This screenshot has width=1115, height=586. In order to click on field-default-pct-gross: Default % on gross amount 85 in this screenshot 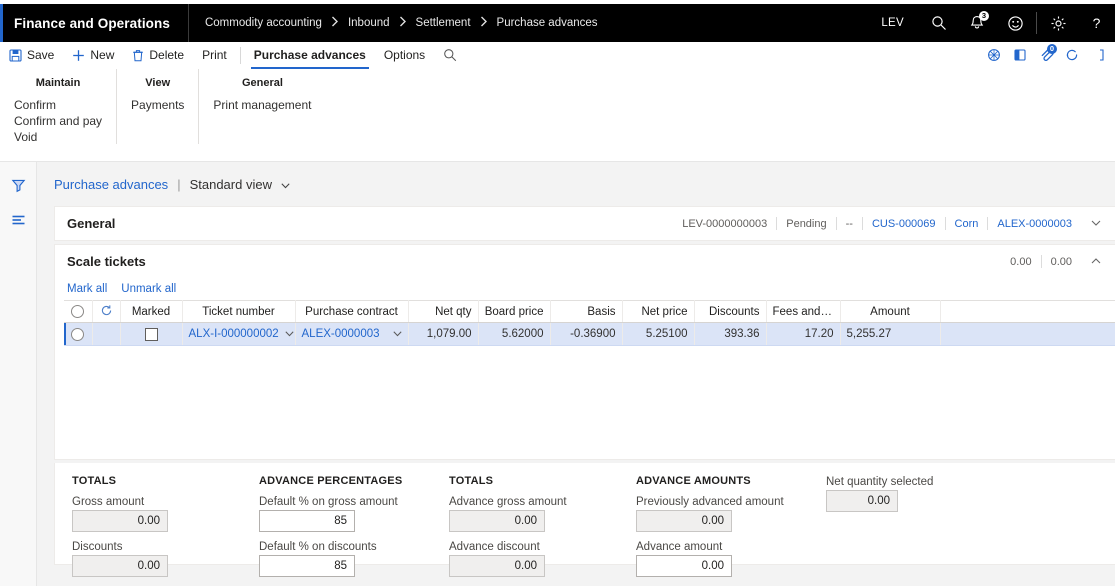, I will do `click(354, 514)`.